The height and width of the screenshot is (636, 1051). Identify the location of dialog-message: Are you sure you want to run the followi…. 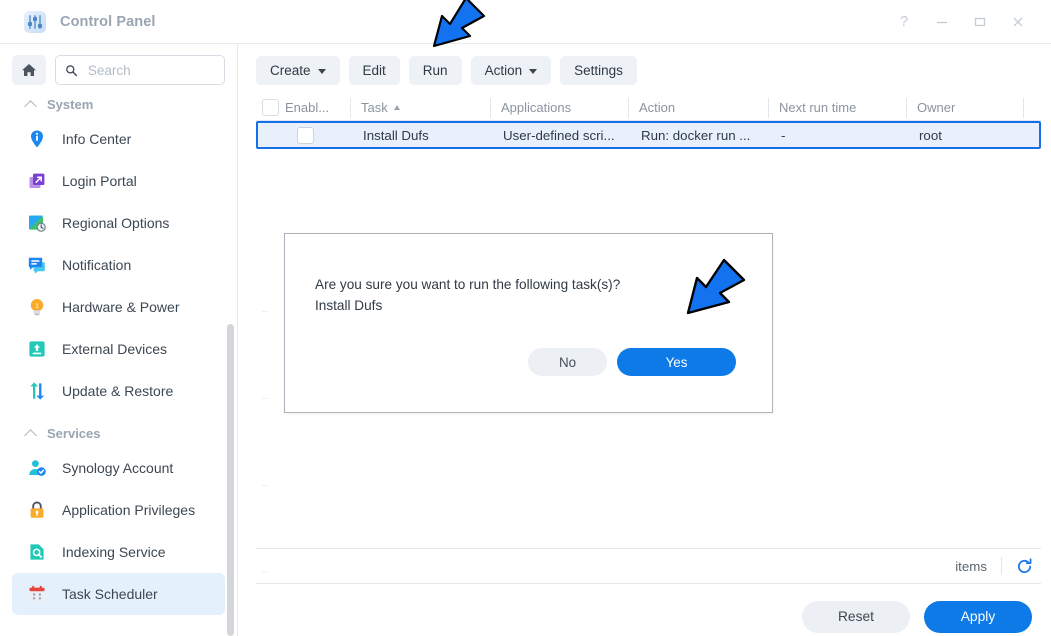
(467, 295).